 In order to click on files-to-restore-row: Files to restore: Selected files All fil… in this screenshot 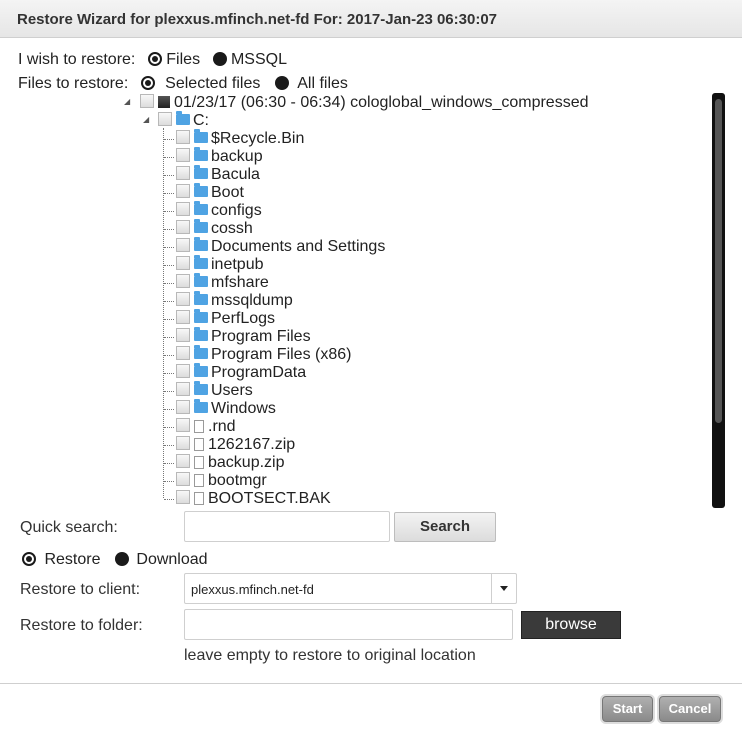, I will do `click(183, 84)`.